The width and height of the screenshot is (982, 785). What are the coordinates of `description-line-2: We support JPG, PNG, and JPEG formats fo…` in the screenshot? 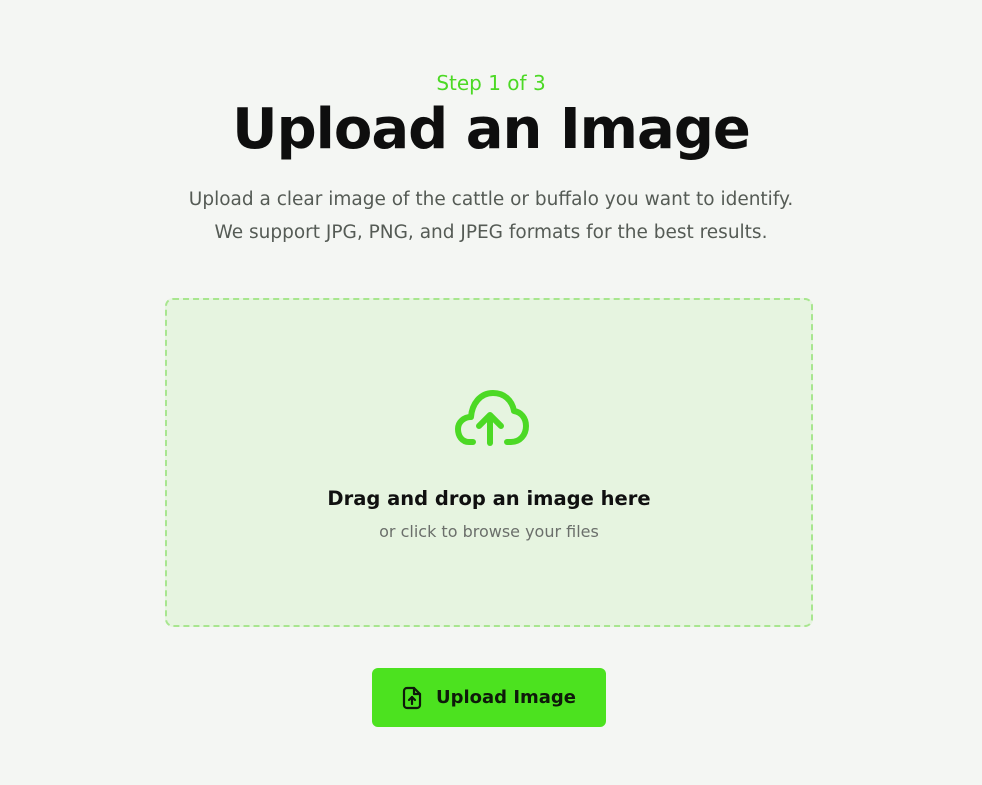 It's located at (491, 232).